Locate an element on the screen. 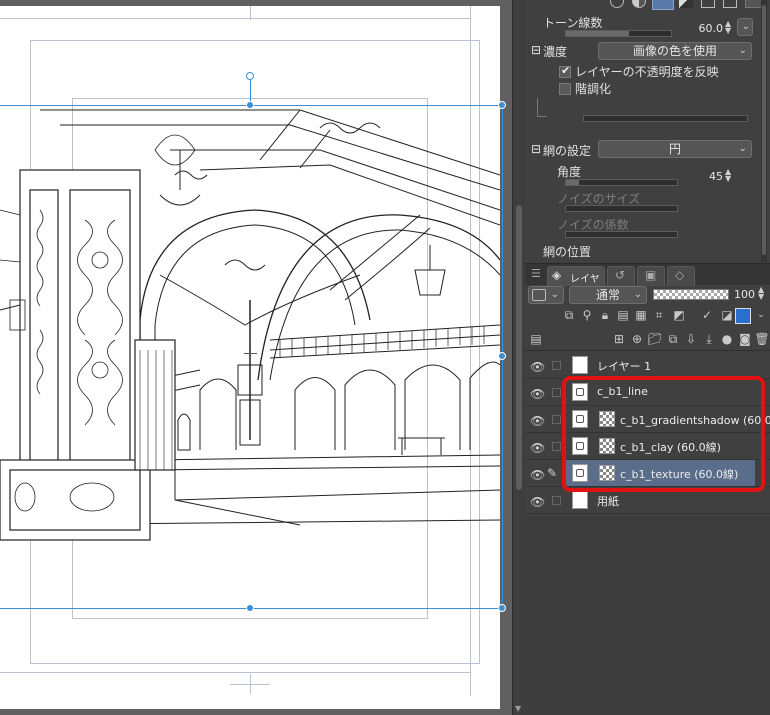 Image resolution: width=770 pixels, height=715 pixels. screen-collapse-icon: ⊟ is located at coordinates (536, 149).